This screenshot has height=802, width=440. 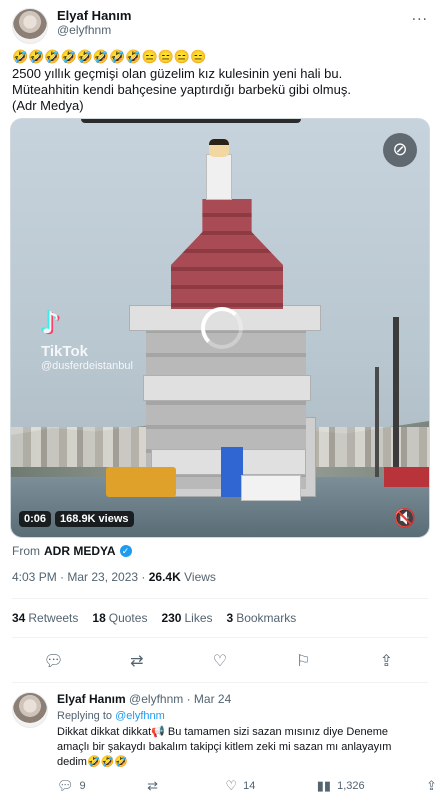 I want to click on video-elapsed: 0:06, so click(x=35, y=519).